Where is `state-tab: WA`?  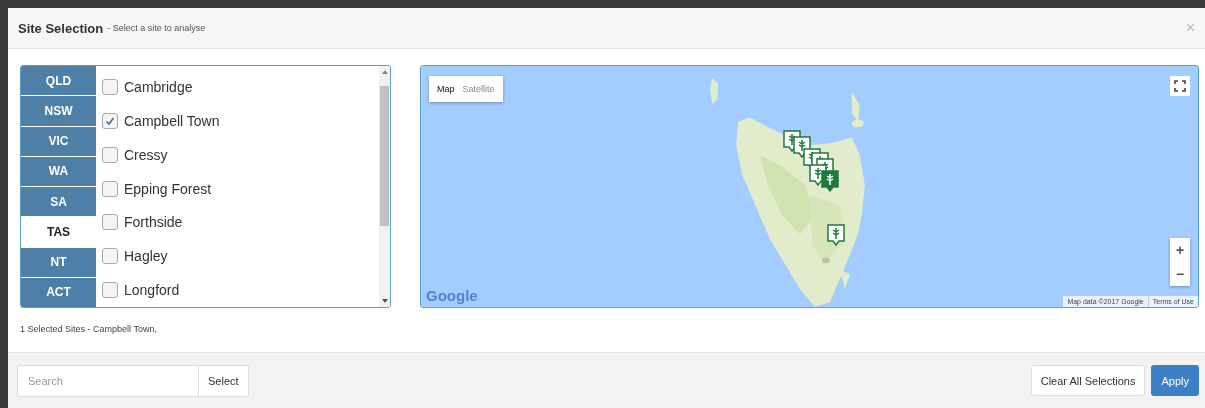
state-tab: WA is located at coordinates (58, 171).